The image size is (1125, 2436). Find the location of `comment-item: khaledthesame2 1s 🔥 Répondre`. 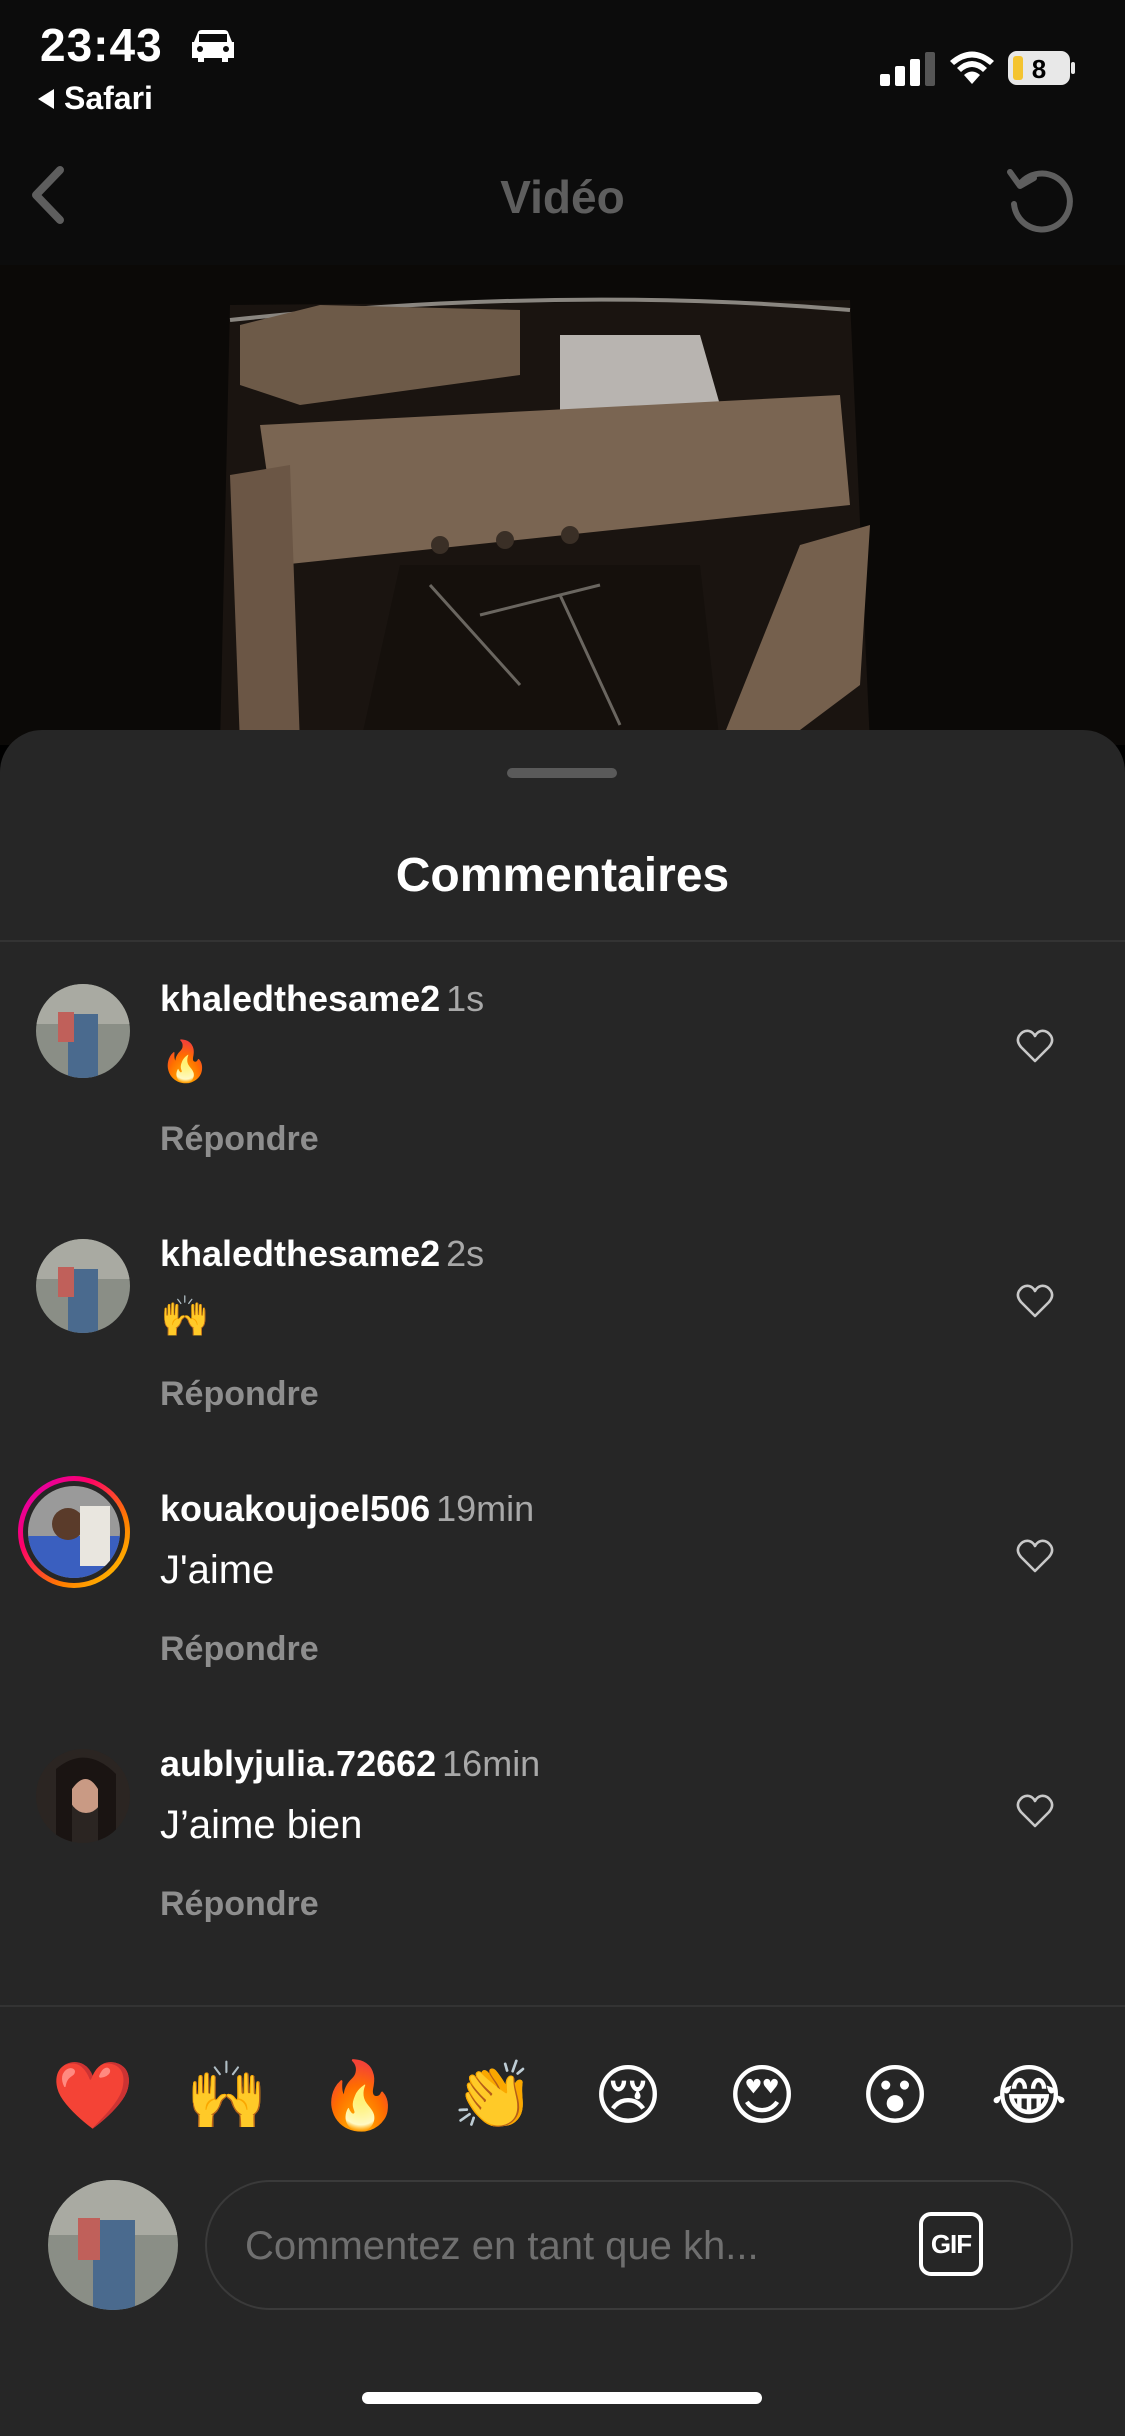

comment-item: khaledthesame2 1s 🔥 Répondre is located at coordinates (562, 1065).